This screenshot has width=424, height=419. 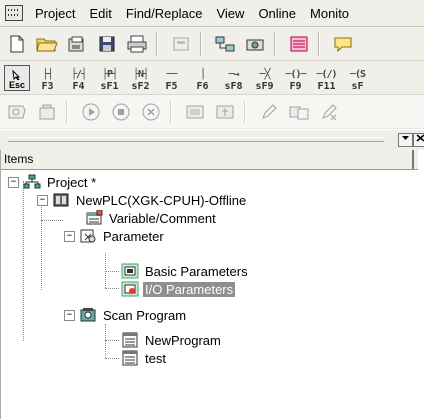 What do you see at coordinates (55, 13) in the screenshot?
I see `menu-project: Project` at bounding box center [55, 13].